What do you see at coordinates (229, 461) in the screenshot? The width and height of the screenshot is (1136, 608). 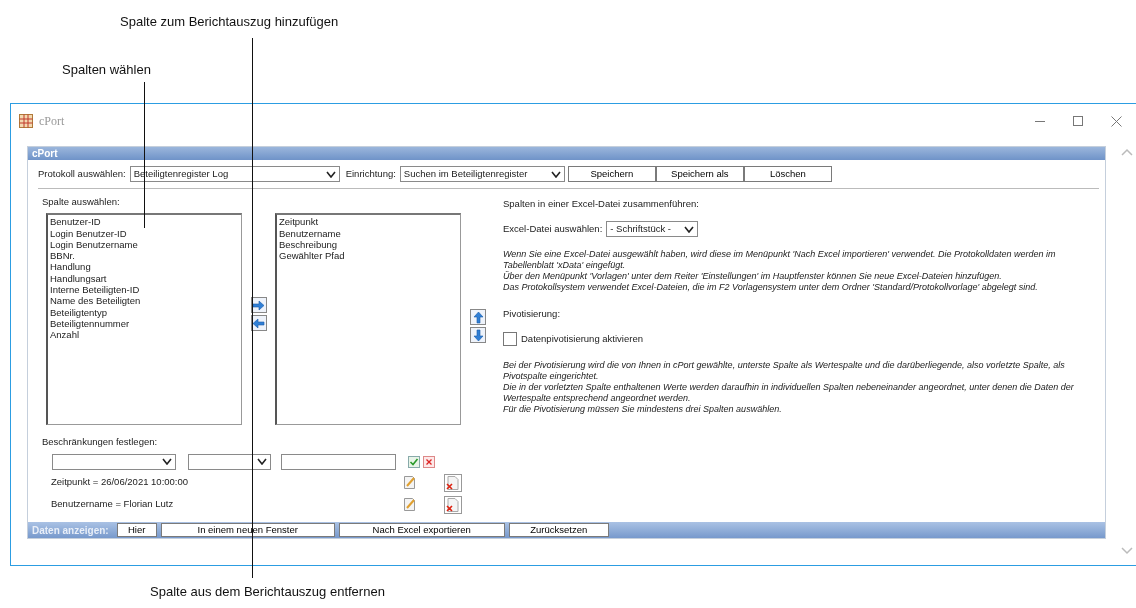 I see `dropdown` at bounding box center [229, 461].